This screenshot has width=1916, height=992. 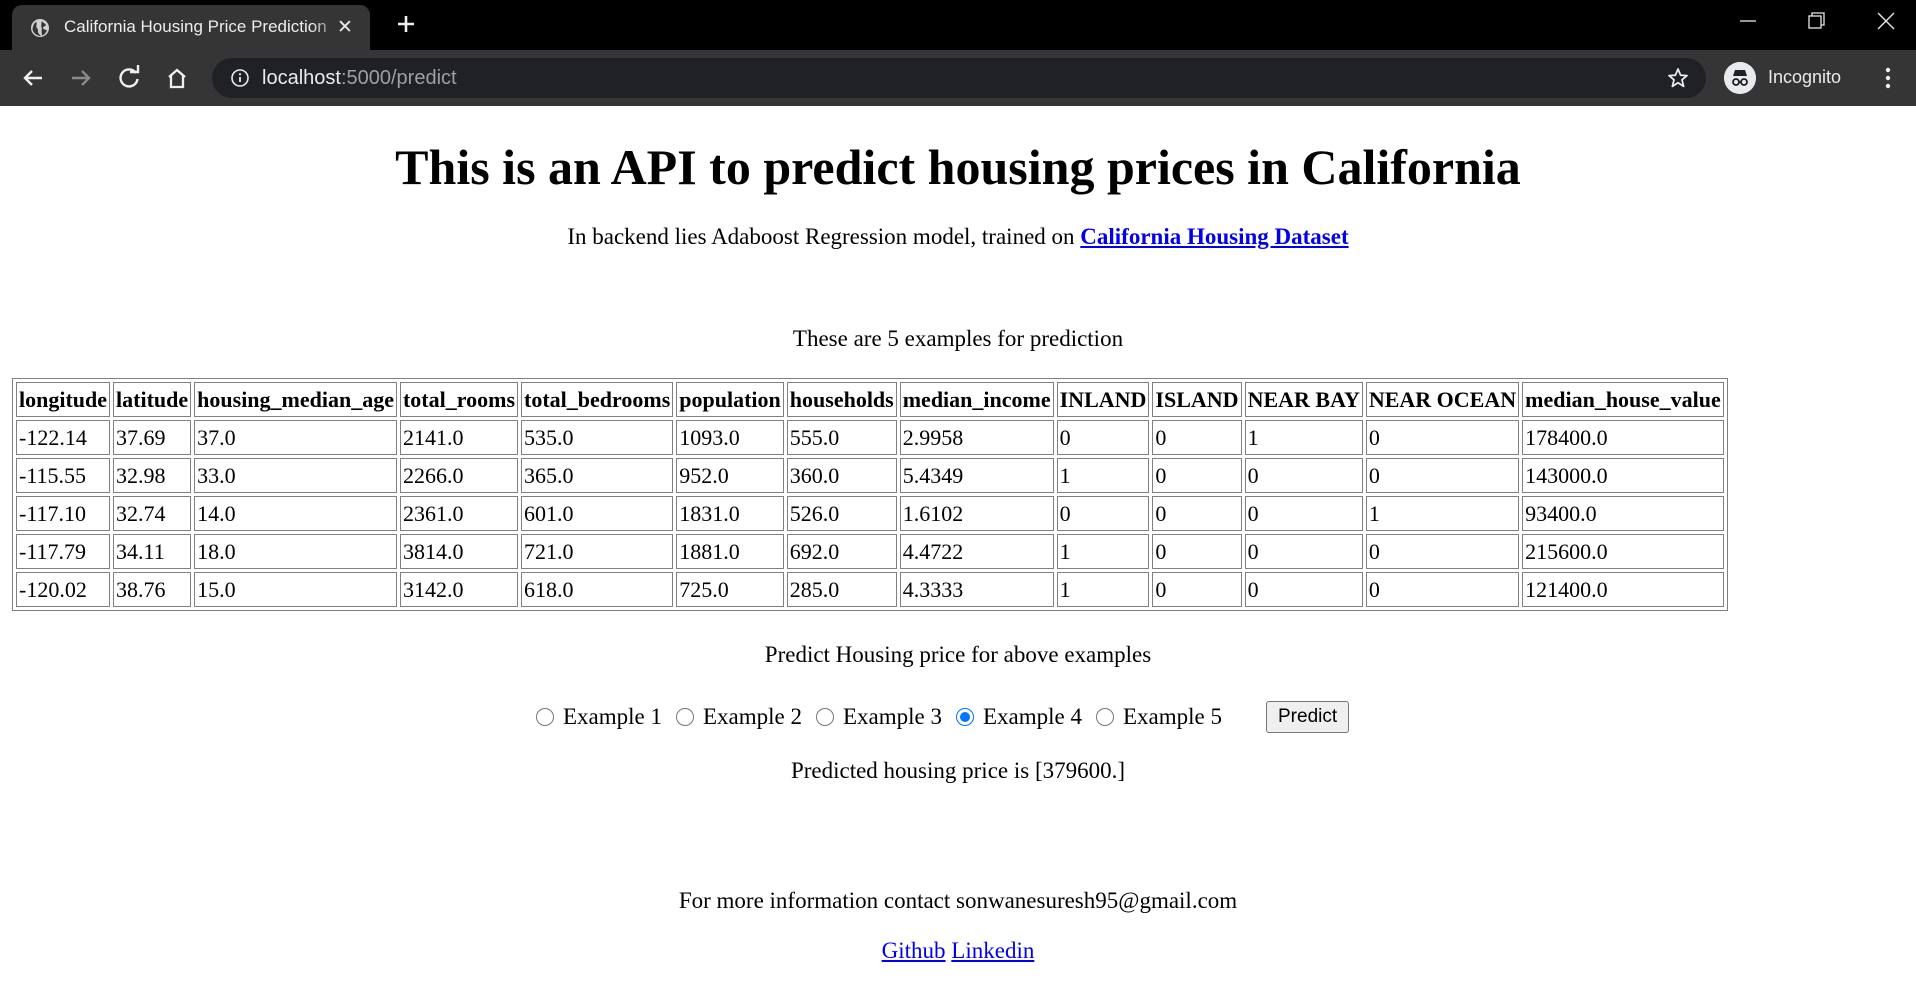 I want to click on incognito-profile: Incognito, so click(x=1790, y=78).